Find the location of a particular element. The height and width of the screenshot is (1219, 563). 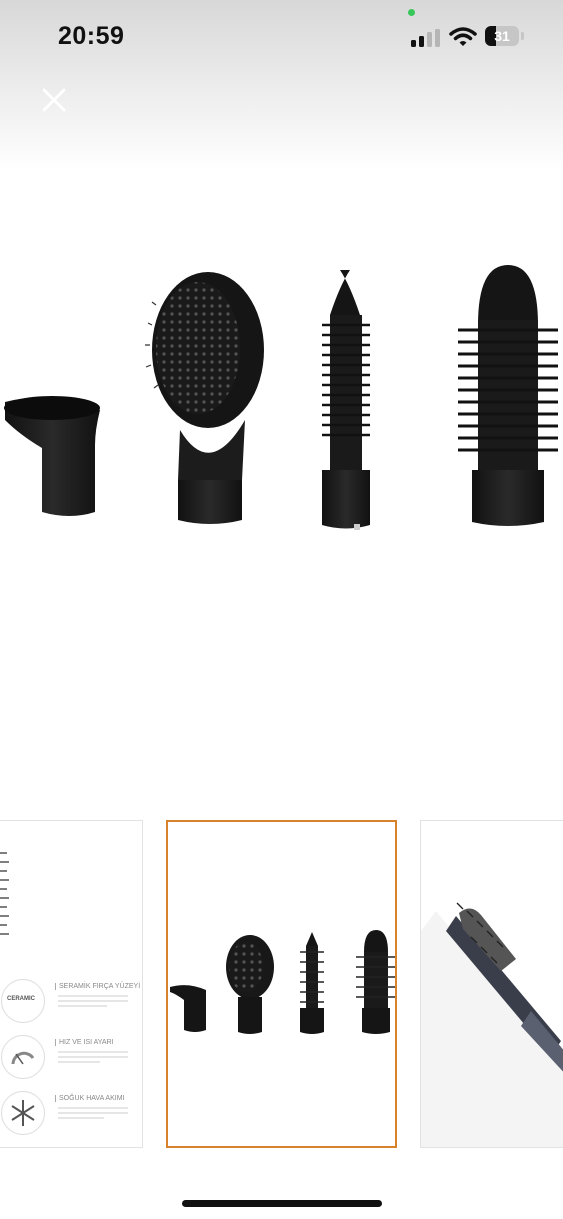

thin-round-brush-attachment is located at coordinates (346, 400).